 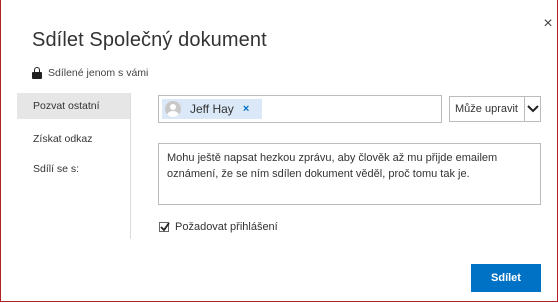 What do you see at coordinates (486, 109) in the screenshot?
I see `permission-selected-value: Může upravit` at bounding box center [486, 109].